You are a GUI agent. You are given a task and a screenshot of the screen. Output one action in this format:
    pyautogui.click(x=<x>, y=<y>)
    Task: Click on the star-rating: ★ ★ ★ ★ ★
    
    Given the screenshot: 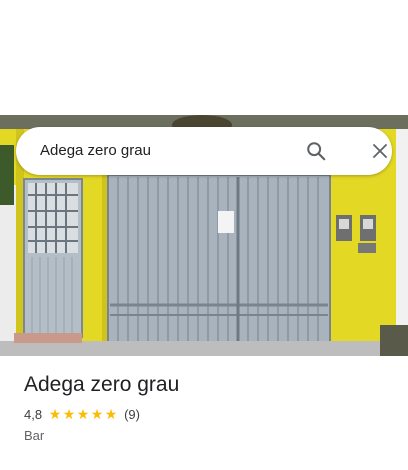 What is the action you would take?
    pyautogui.click(x=83, y=414)
    